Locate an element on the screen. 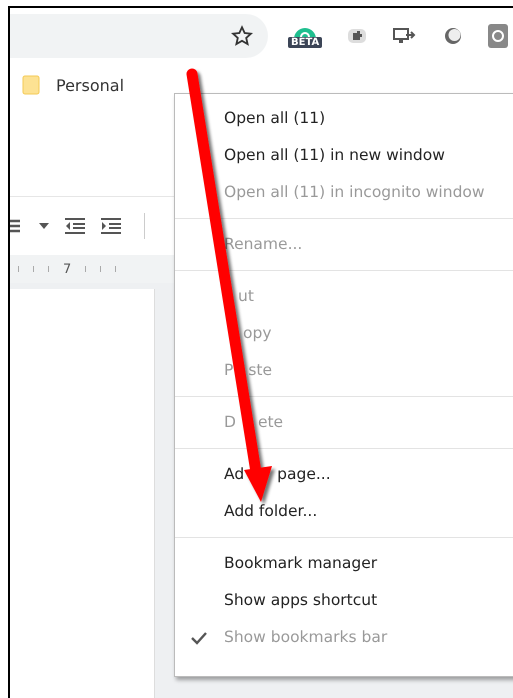 Image resolution: width=513 pixels, height=698 pixels. folder-icon is located at coordinates (31, 85).